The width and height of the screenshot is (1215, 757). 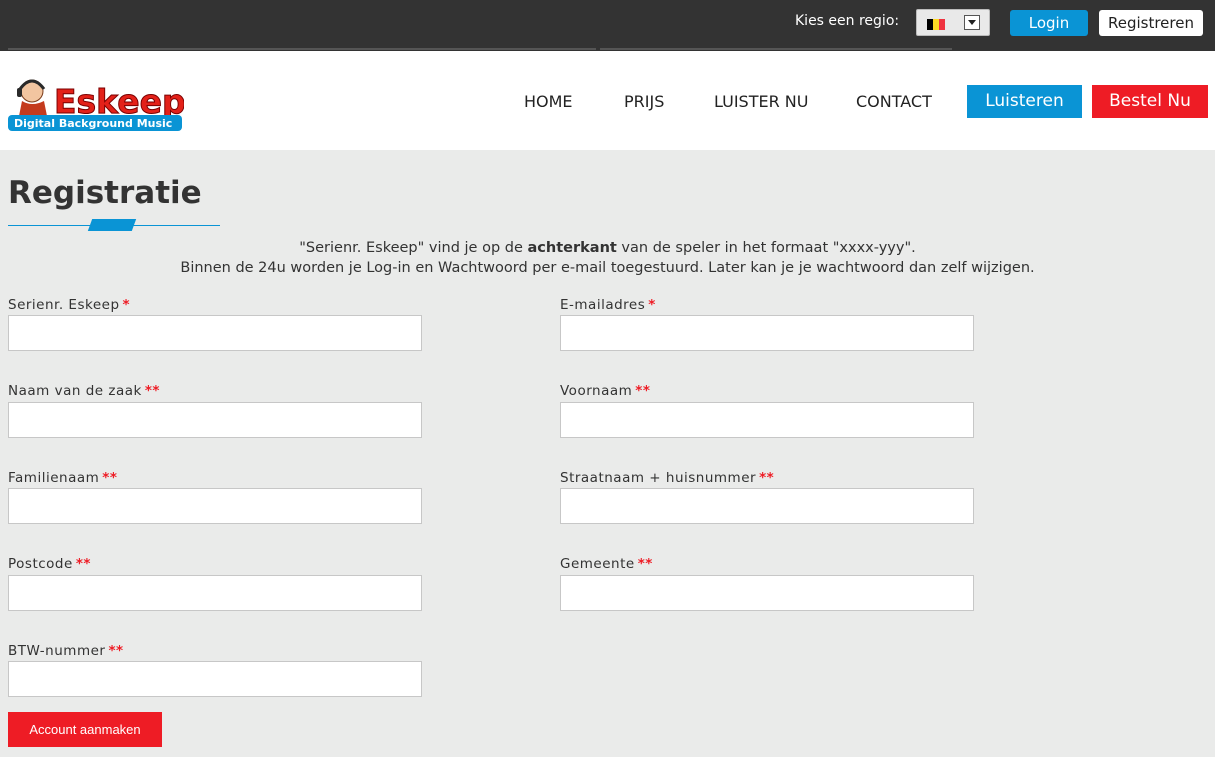 What do you see at coordinates (1150, 101) in the screenshot?
I see `order-button: Bestel Nu` at bounding box center [1150, 101].